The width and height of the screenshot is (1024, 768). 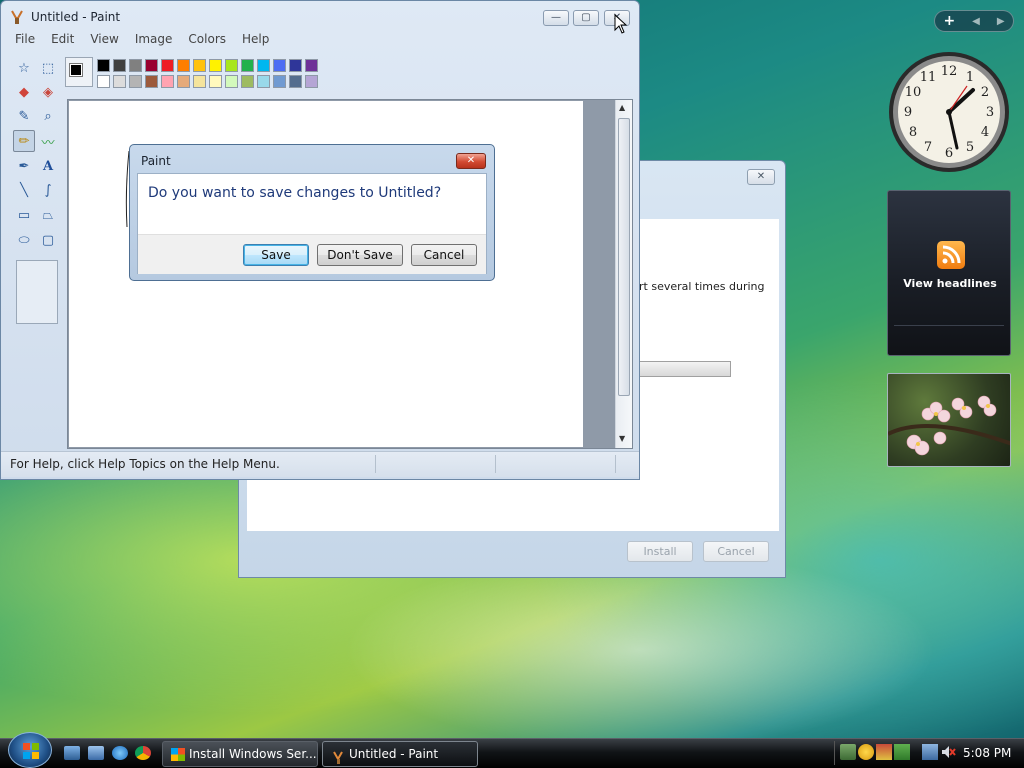 What do you see at coordinates (24, 166) in the screenshot?
I see `airbrush-icon: ✒` at bounding box center [24, 166].